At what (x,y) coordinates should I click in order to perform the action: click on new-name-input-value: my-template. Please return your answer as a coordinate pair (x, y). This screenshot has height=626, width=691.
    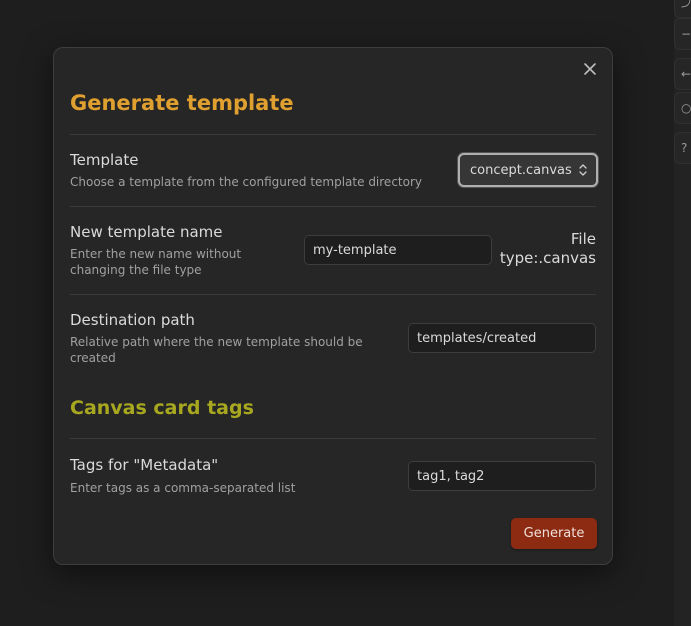
    Looking at the image, I should click on (355, 250).